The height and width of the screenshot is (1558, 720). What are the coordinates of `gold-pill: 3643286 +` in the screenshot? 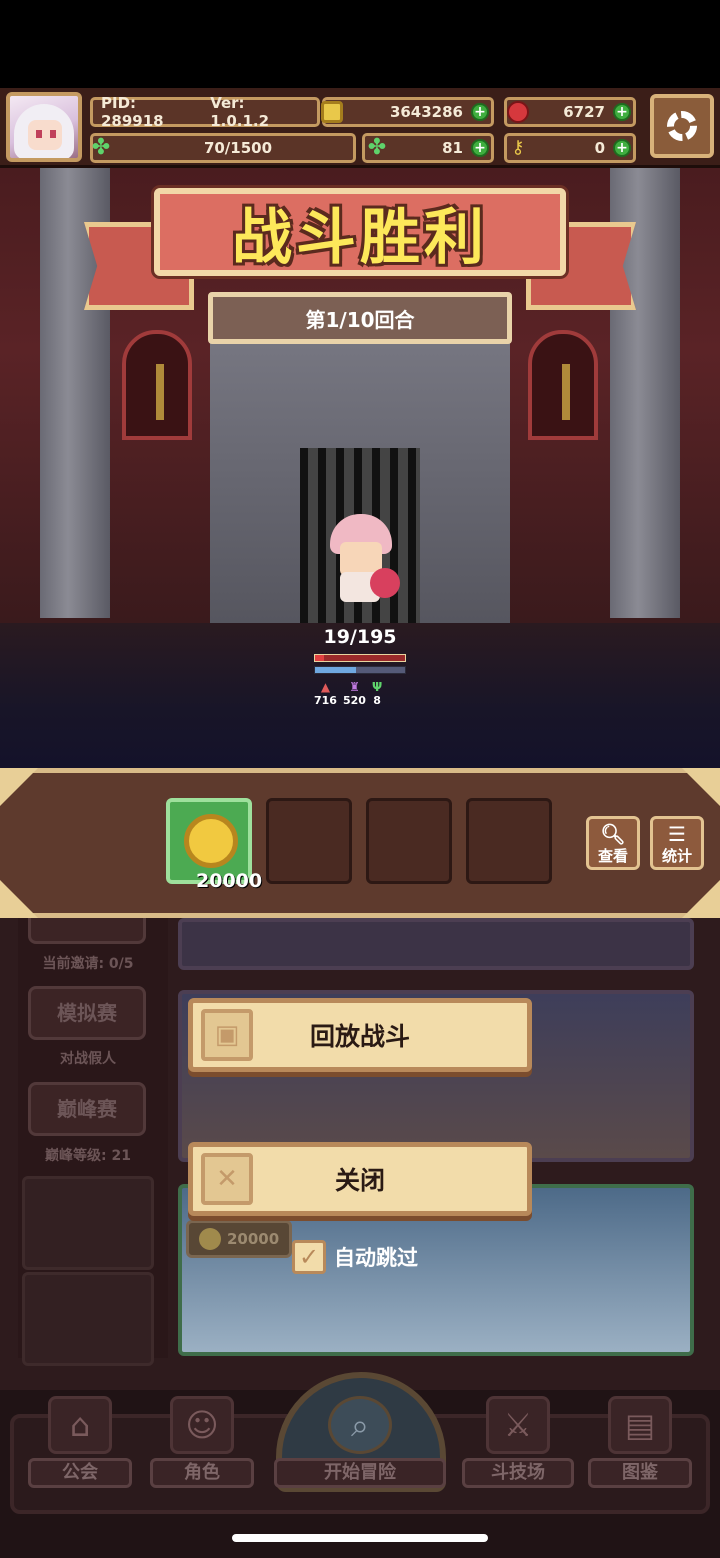 It's located at (407, 112).